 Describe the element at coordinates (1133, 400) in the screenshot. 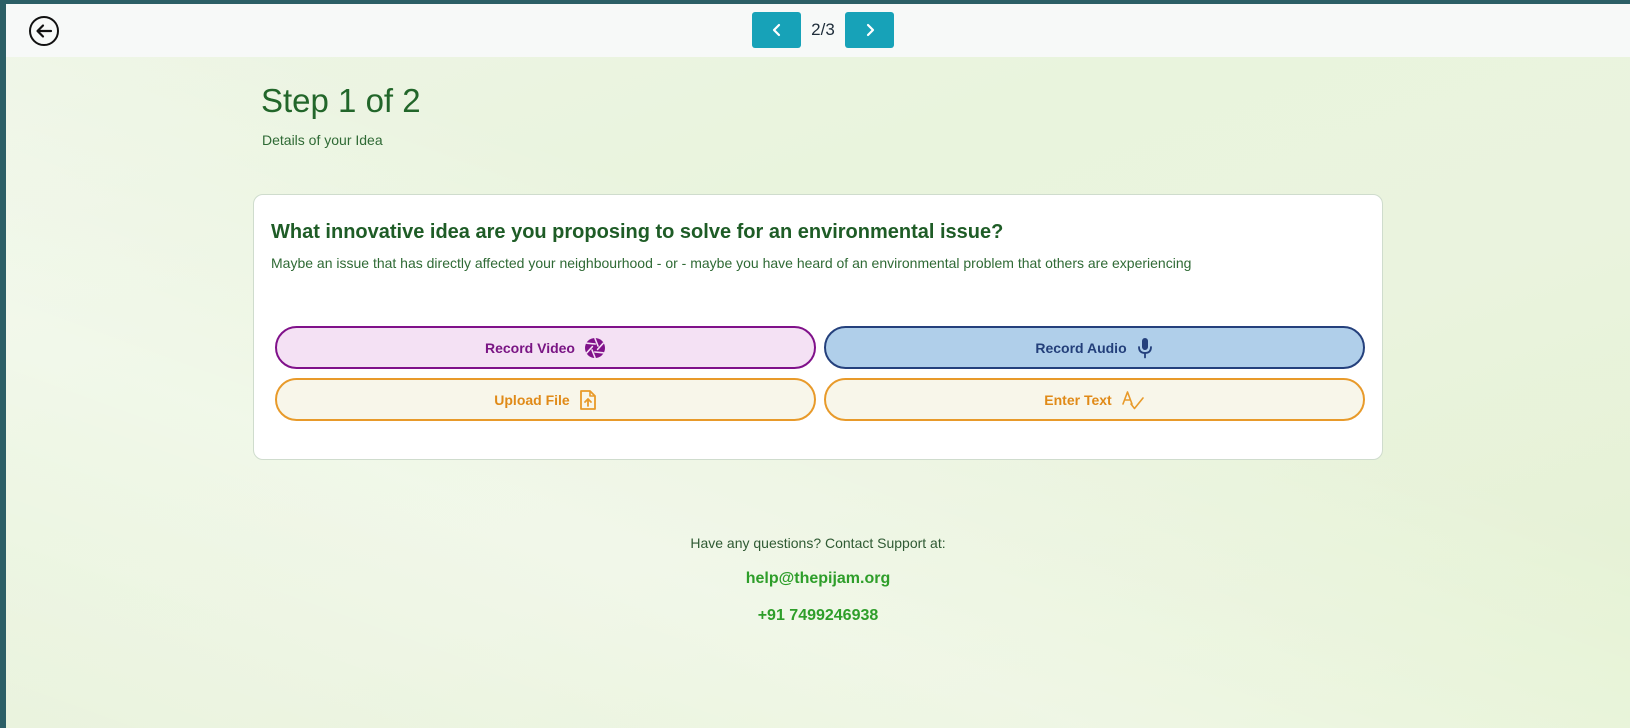

I see `text-check-icon` at that location.